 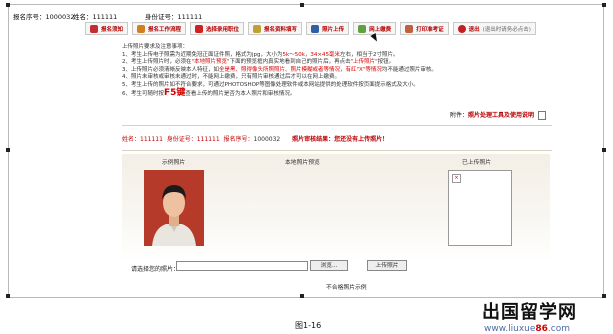 I want to click on attachment-row: 附件：照片处理工具及使用说明, so click(x=498, y=115).